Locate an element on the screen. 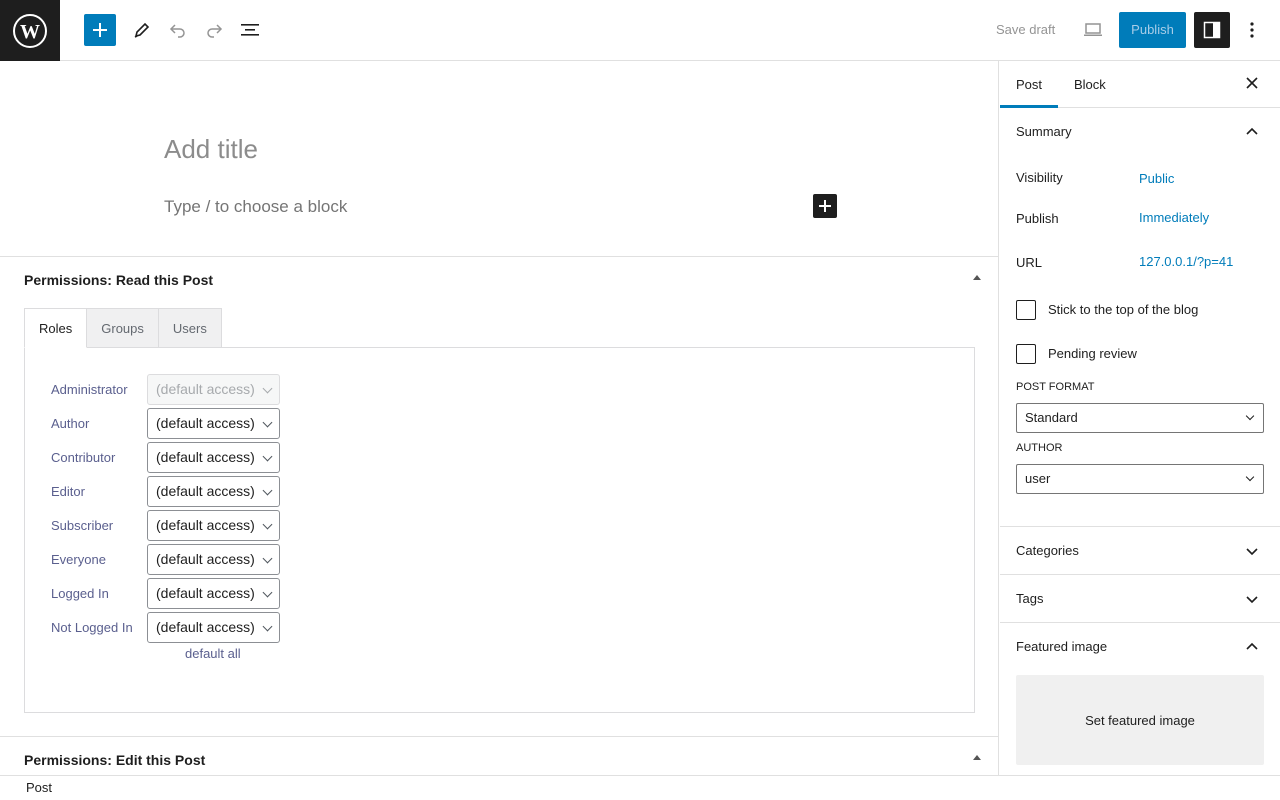 This screenshot has width=1280, height=800. panel-title: Tags is located at coordinates (1030, 598).